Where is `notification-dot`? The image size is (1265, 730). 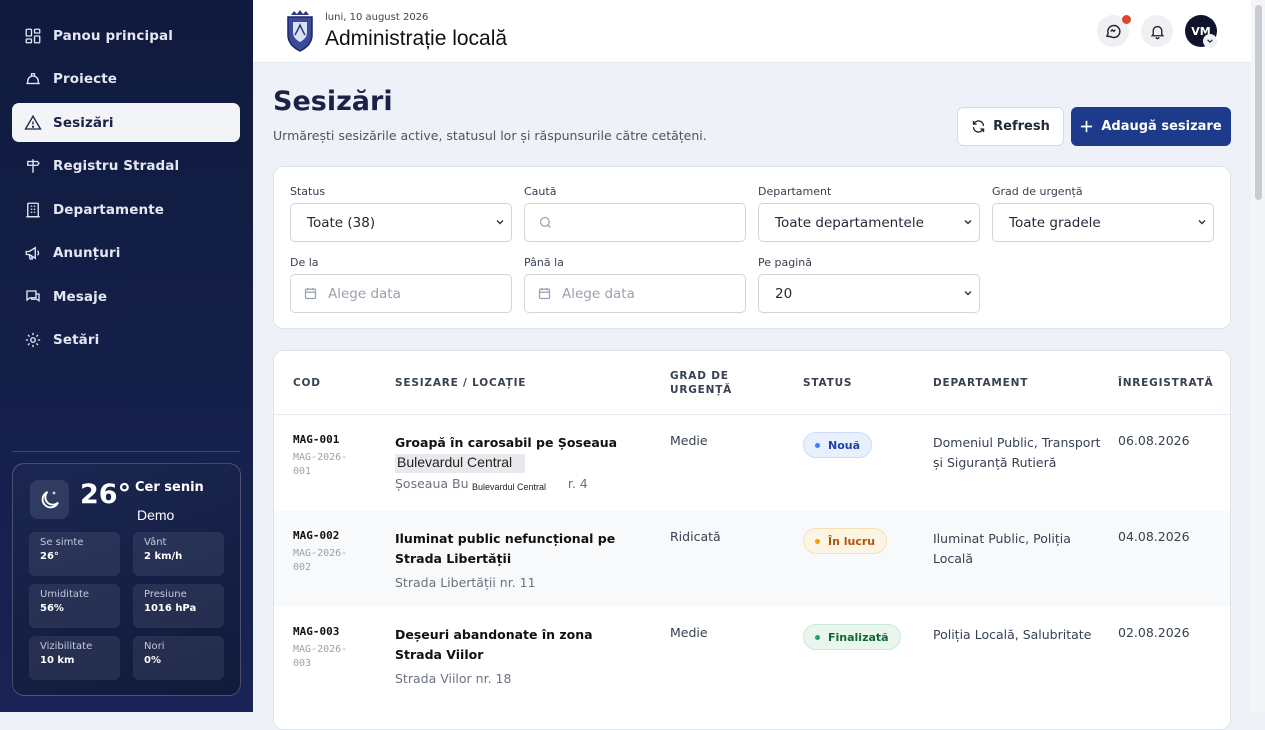 notification-dot is located at coordinates (1126, 19).